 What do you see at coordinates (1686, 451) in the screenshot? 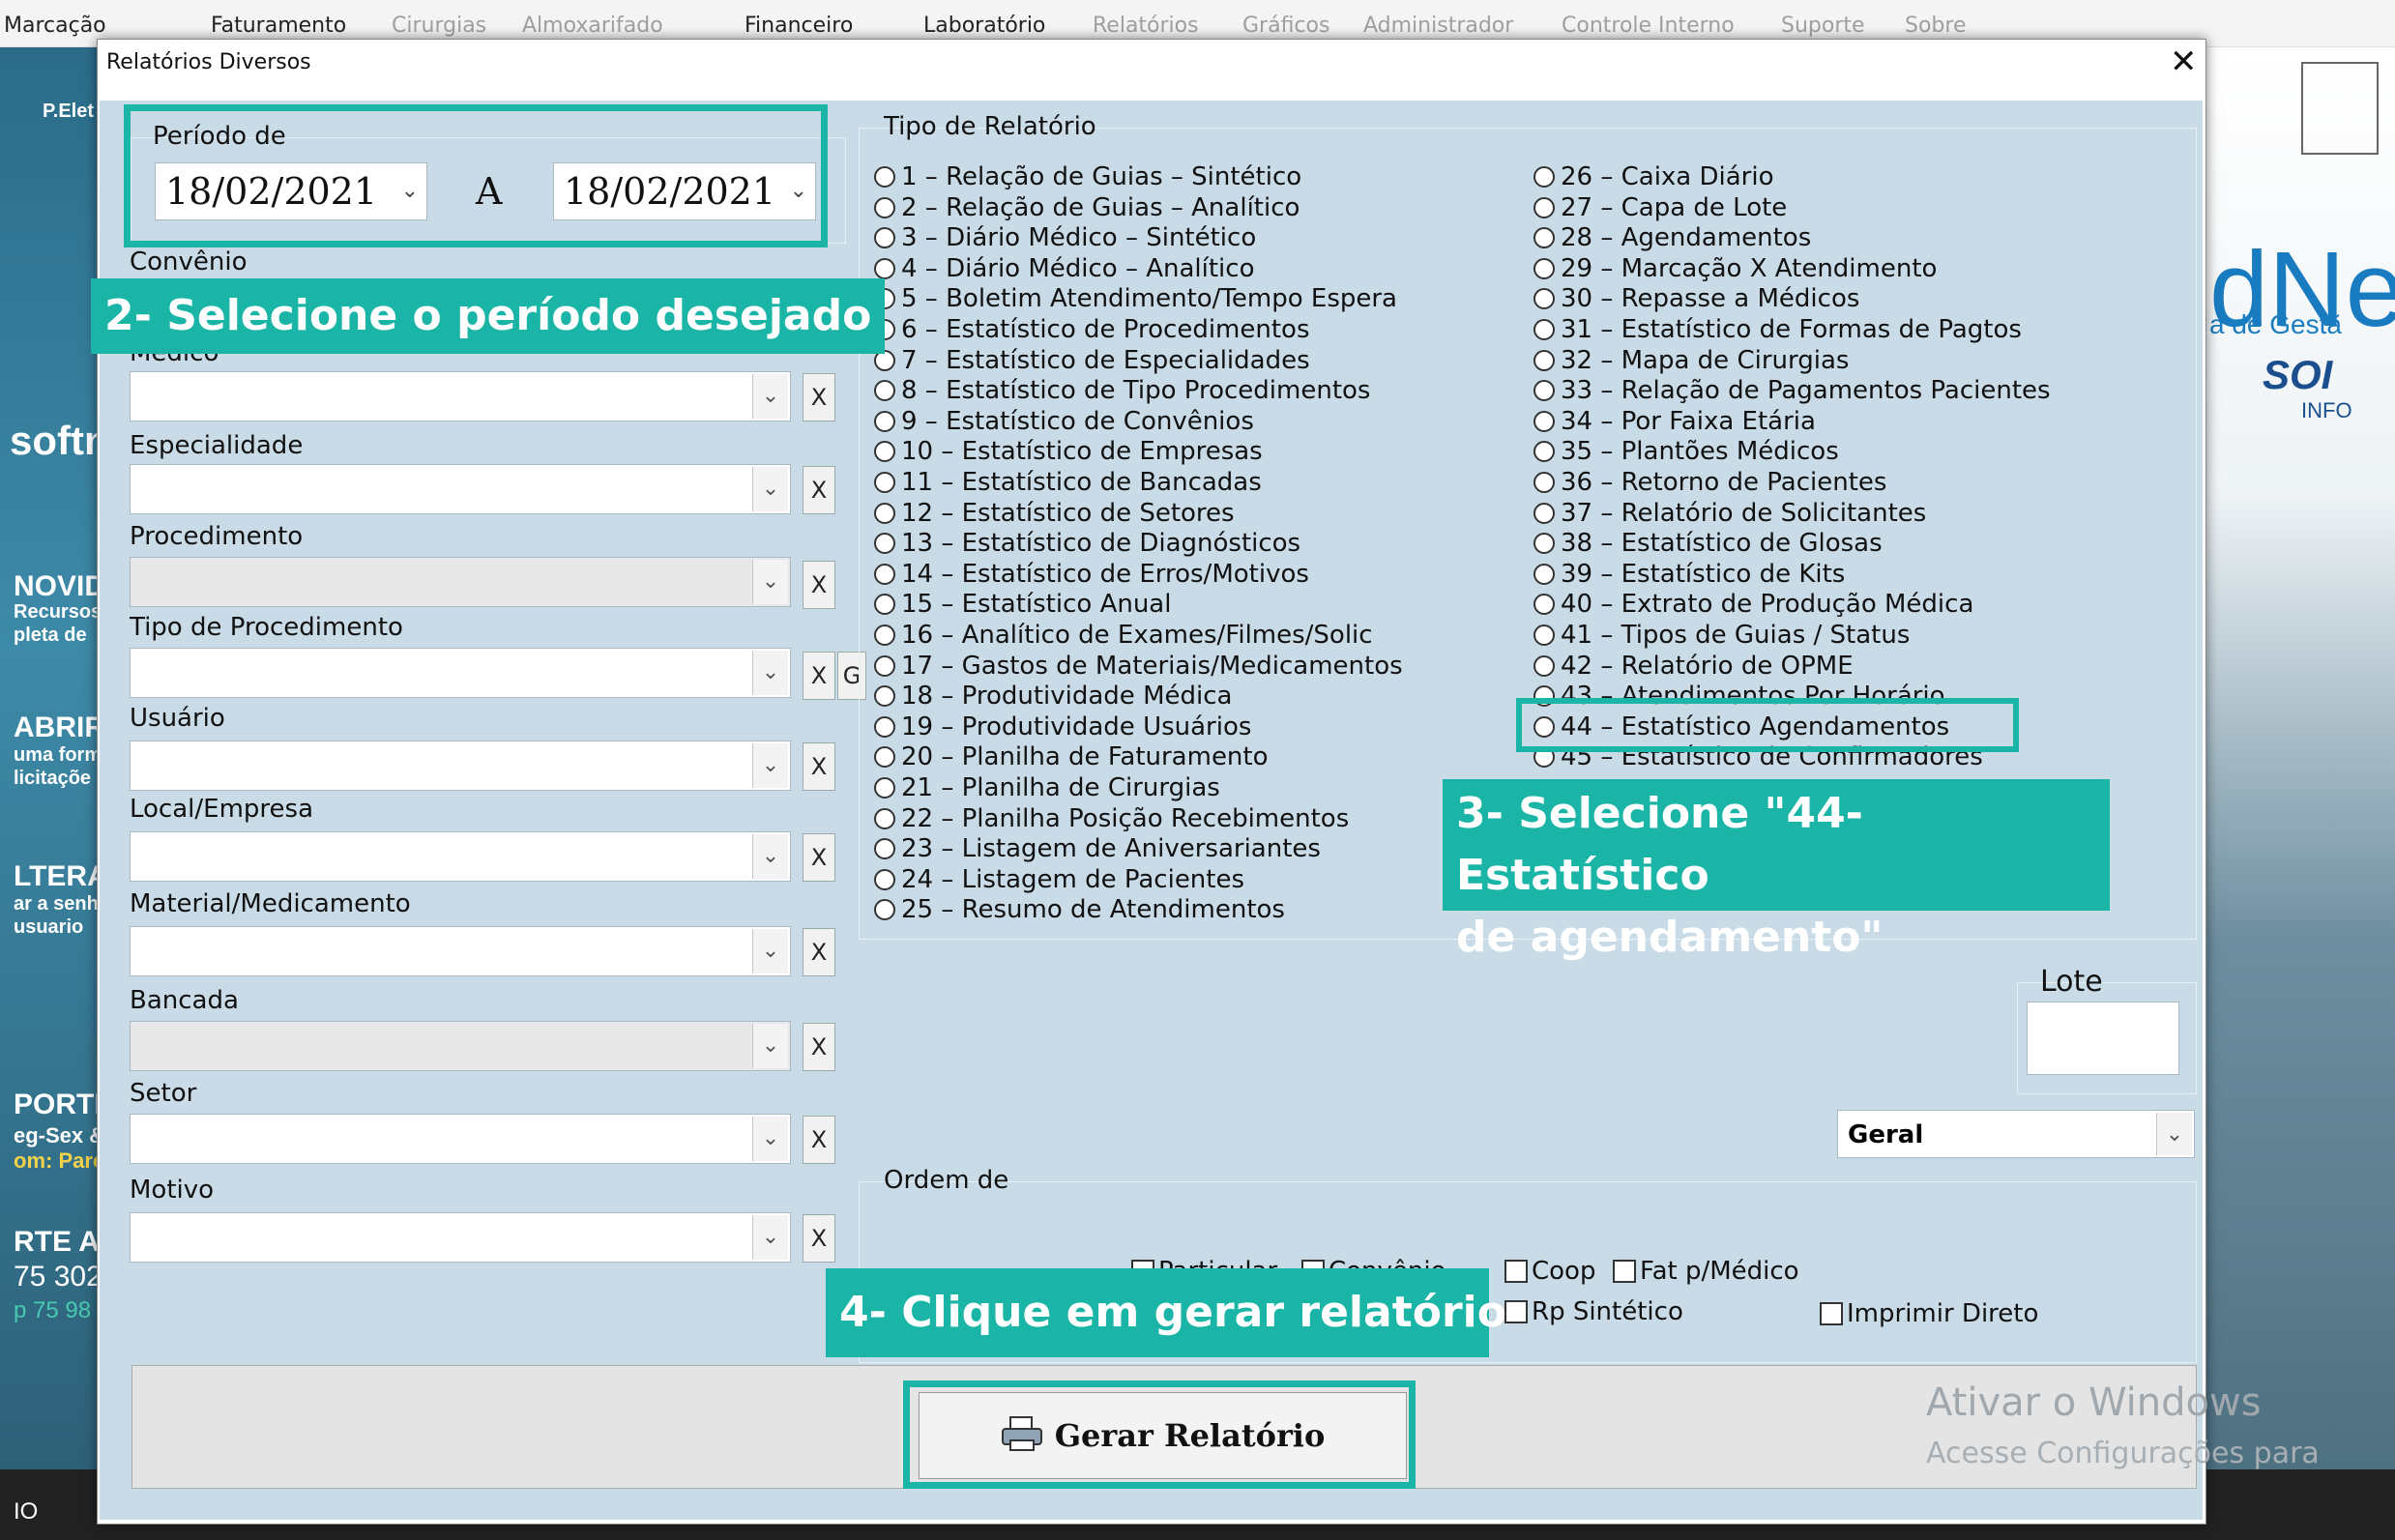
I see `report-radio: 35 – Plantões Médicos` at bounding box center [1686, 451].